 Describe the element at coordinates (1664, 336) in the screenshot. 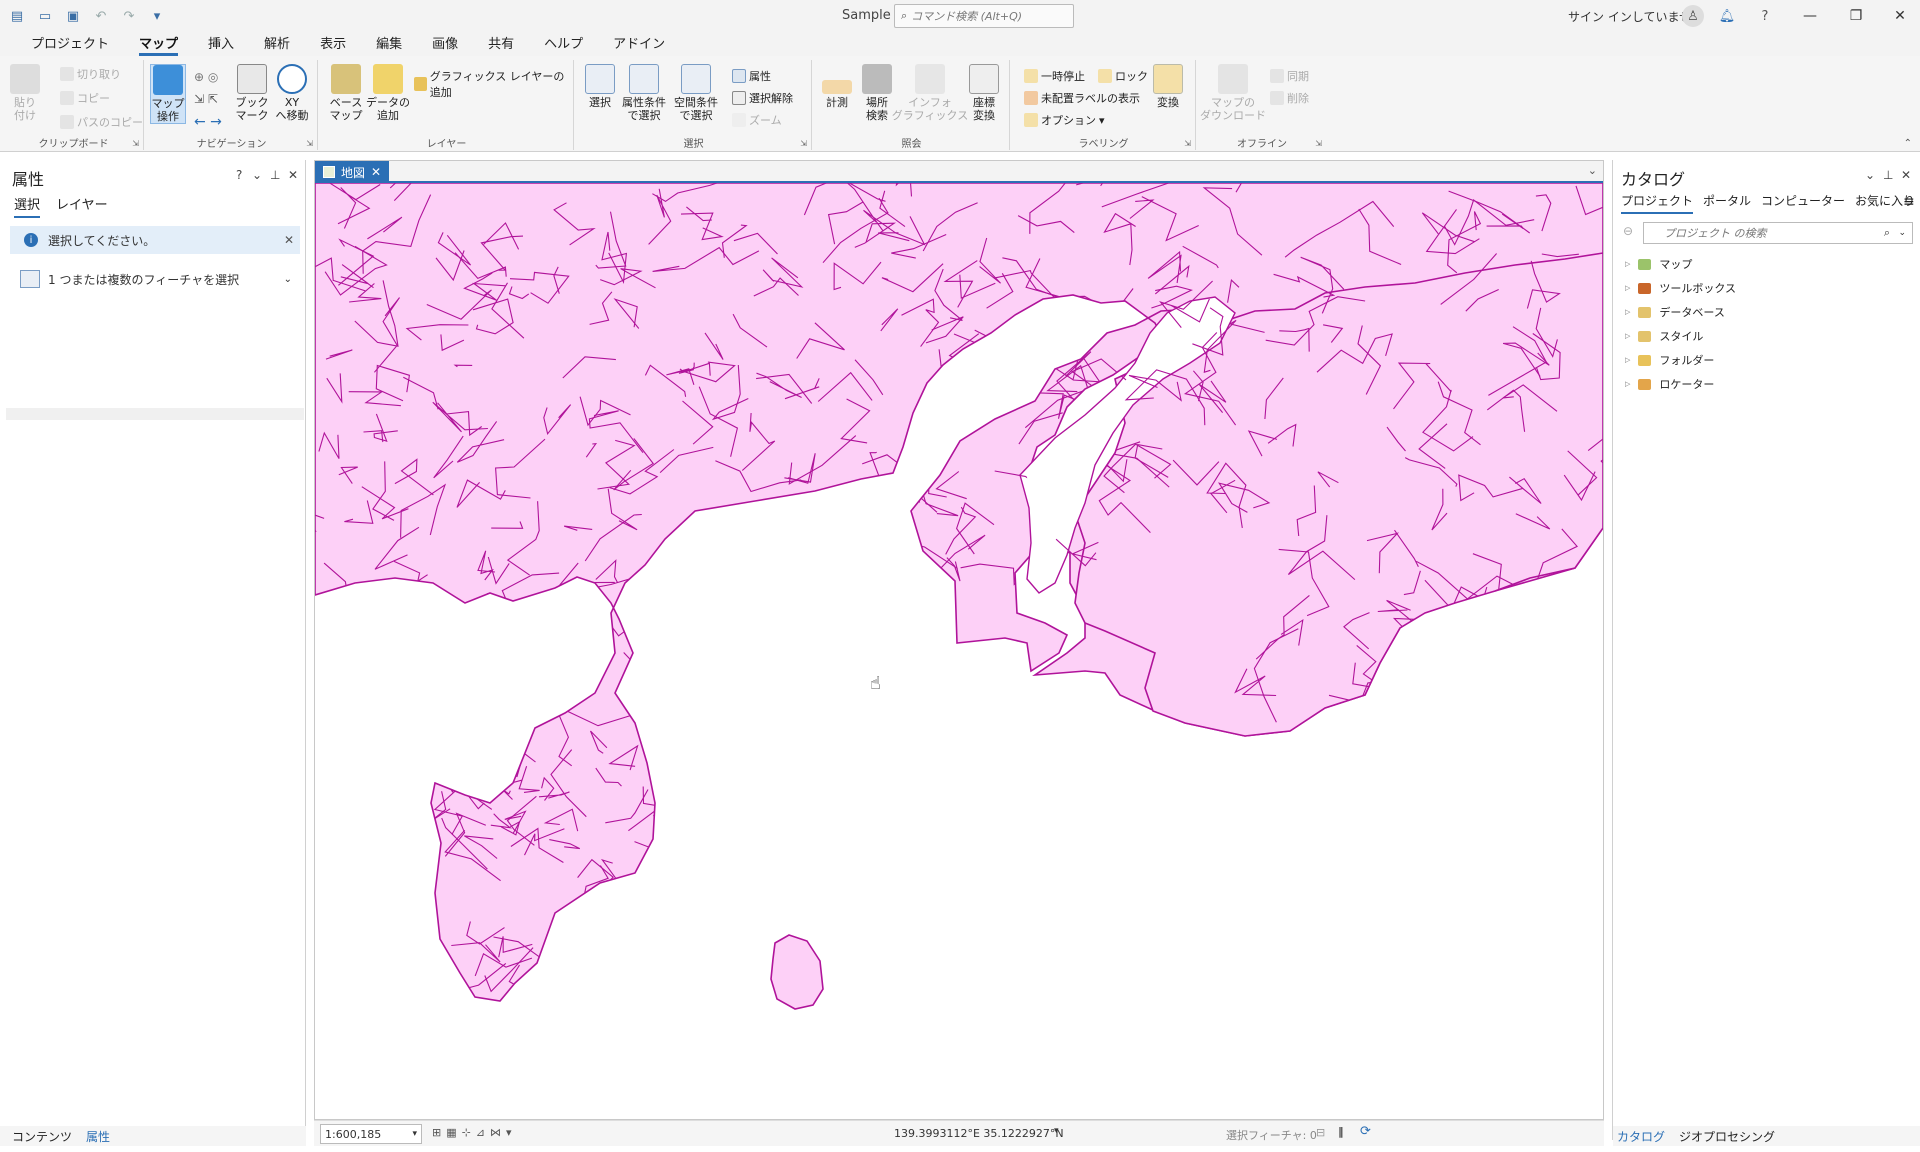

I see `catalog-item-styles: ▷ スタイル` at that location.